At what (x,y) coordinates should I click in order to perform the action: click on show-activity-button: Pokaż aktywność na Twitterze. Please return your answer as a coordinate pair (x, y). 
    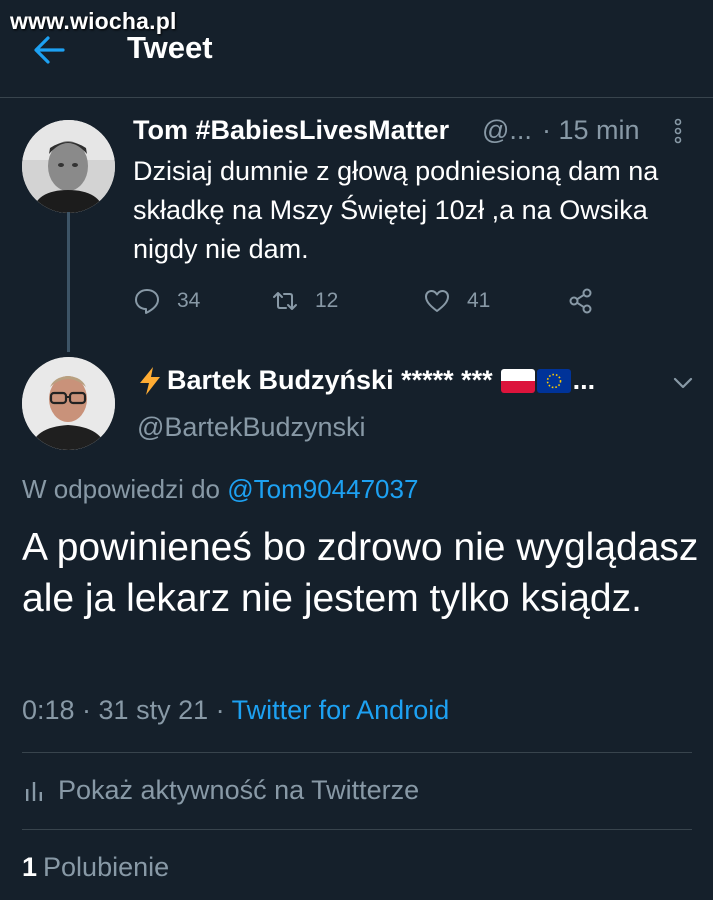
    Looking at the image, I should click on (221, 790).